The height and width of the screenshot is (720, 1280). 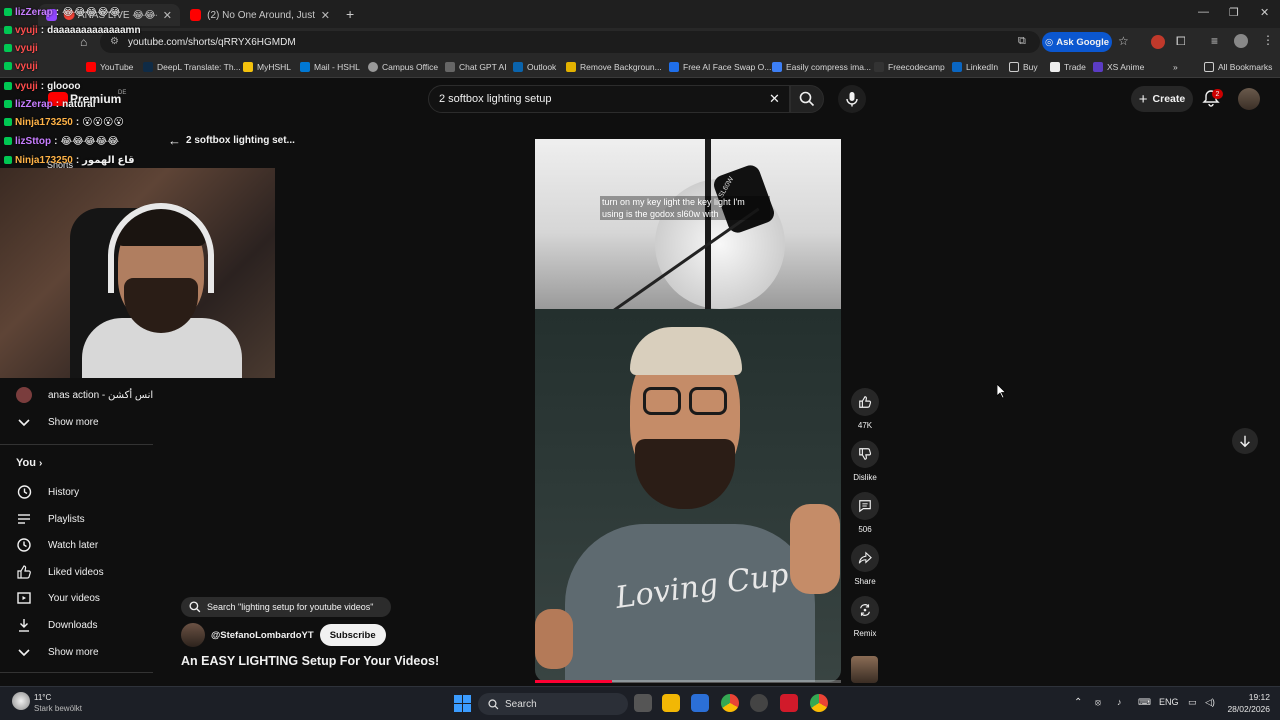 What do you see at coordinates (1023, 67) in the screenshot?
I see `bookmark-buy: Buy` at bounding box center [1023, 67].